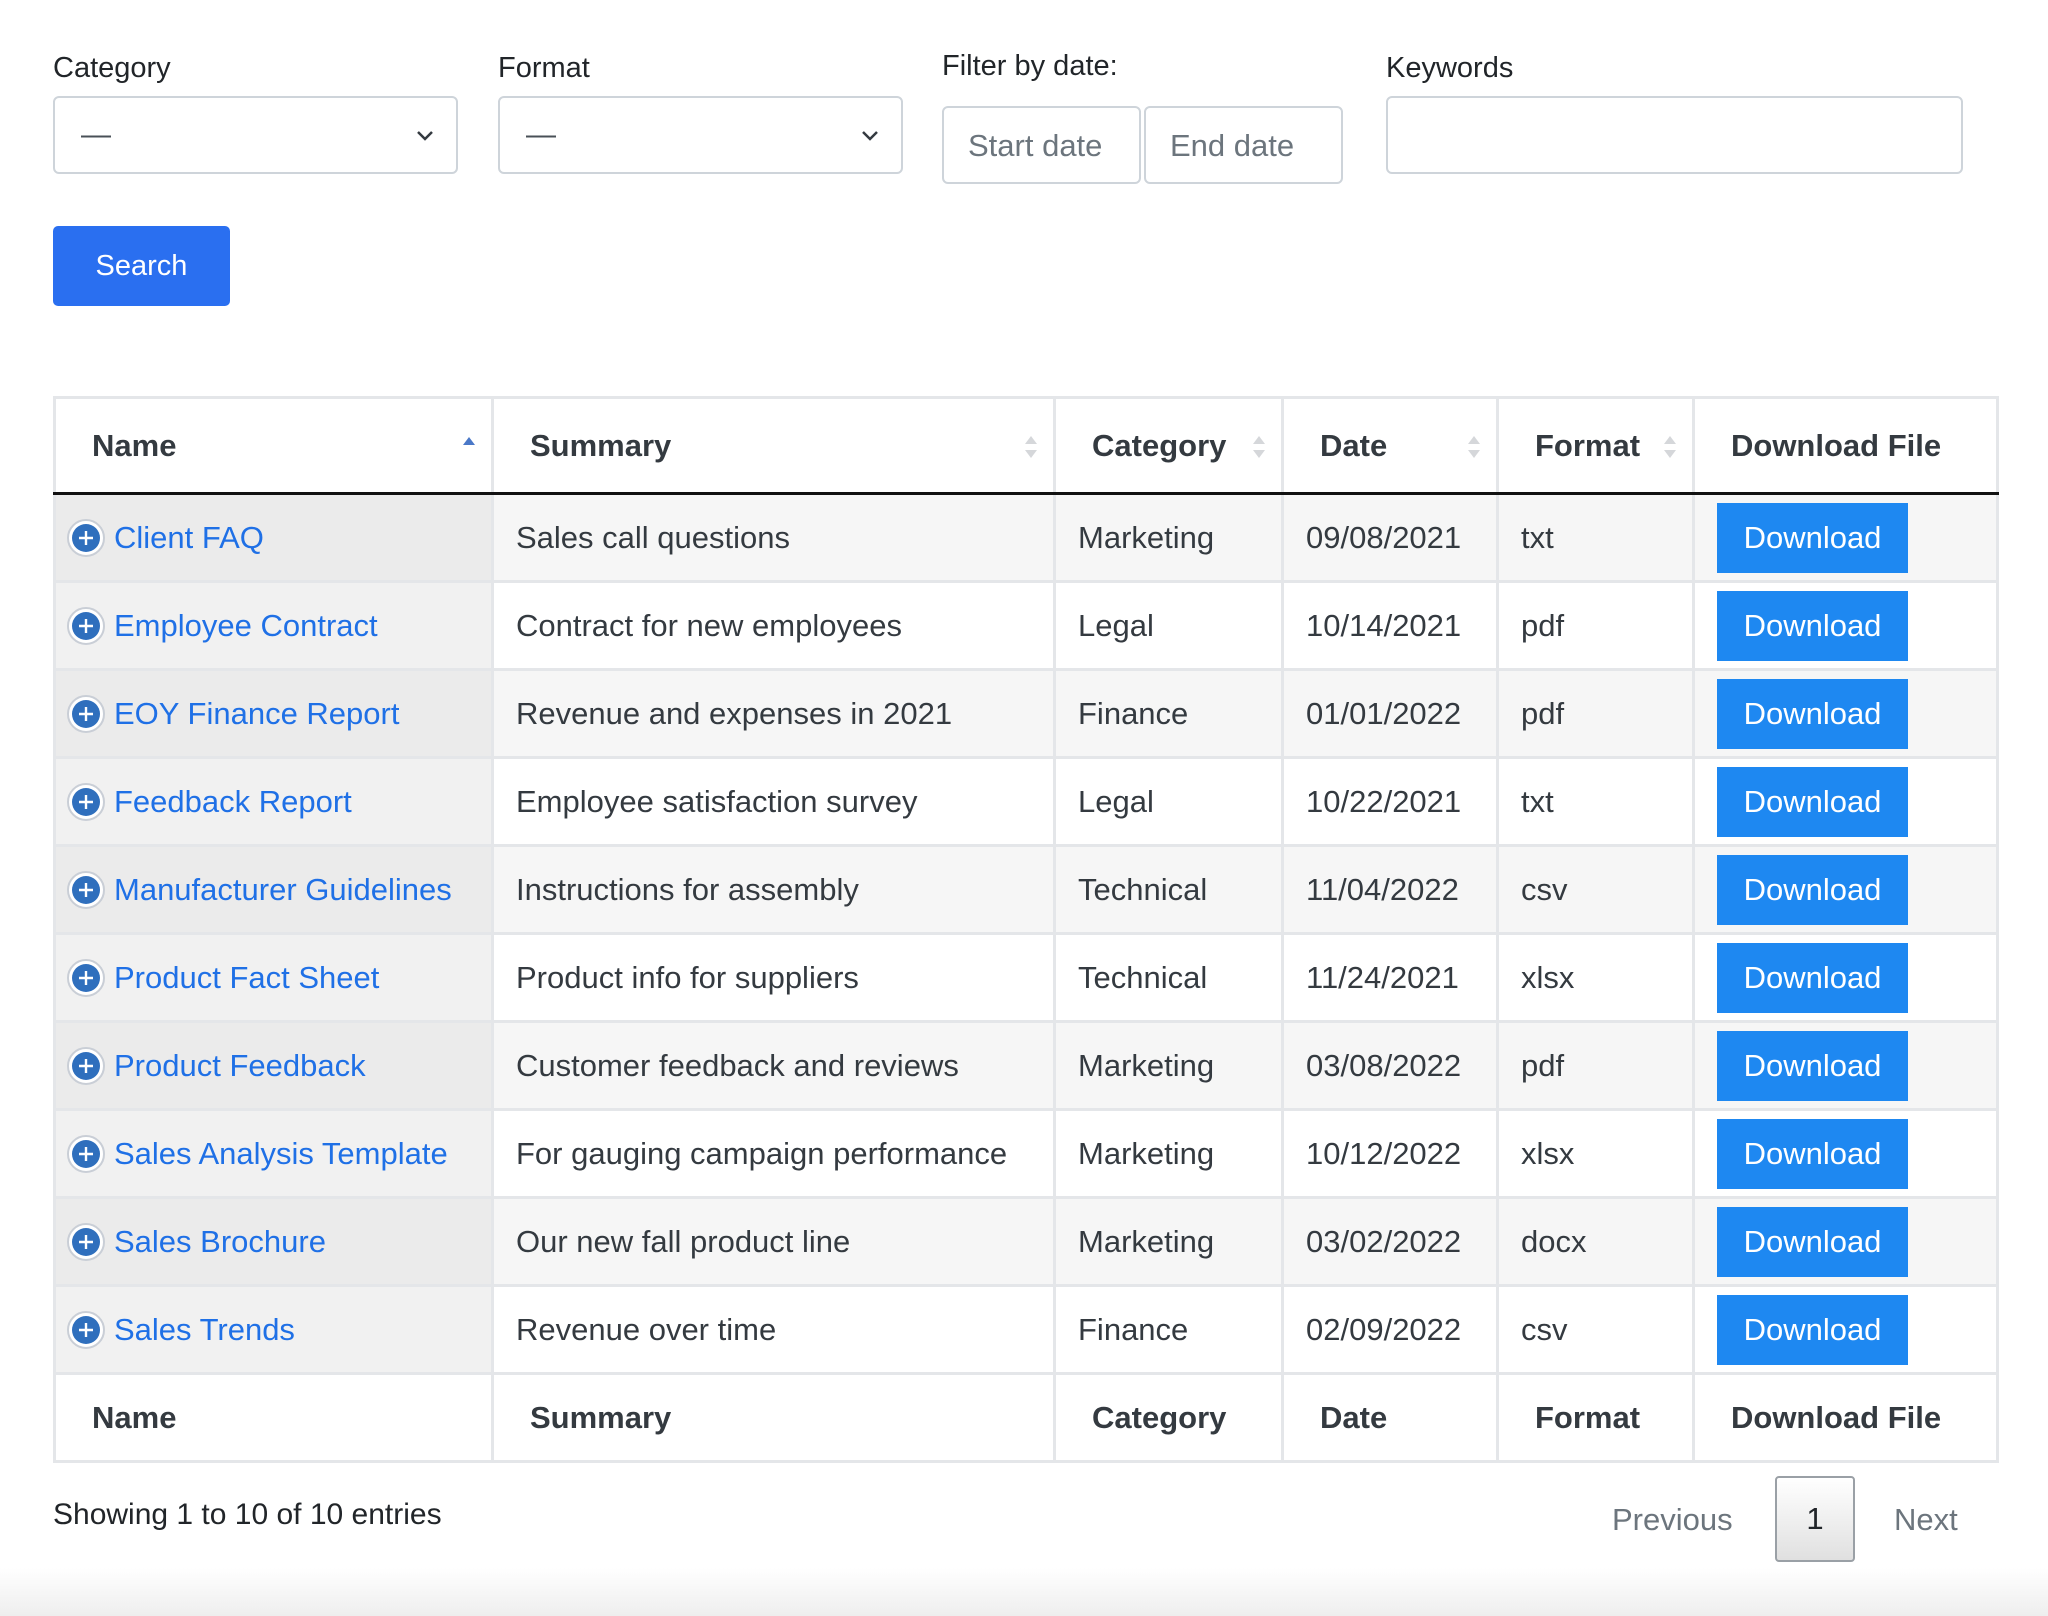 The width and height of the screenshot is (2048, 1616). Describe the element at coordinates (1390, 1329) in the screenshot. I see `cell-date: 02/09/2022` at that location.